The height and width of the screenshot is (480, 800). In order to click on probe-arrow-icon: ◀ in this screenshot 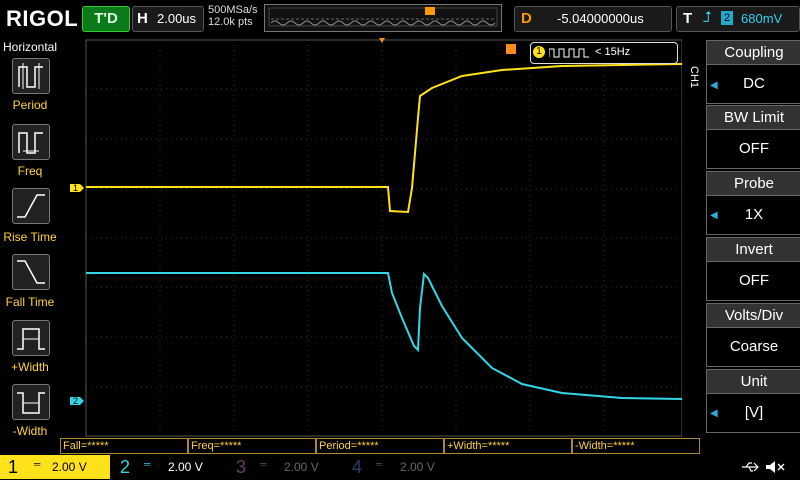, I will do `click(714, 215)`.